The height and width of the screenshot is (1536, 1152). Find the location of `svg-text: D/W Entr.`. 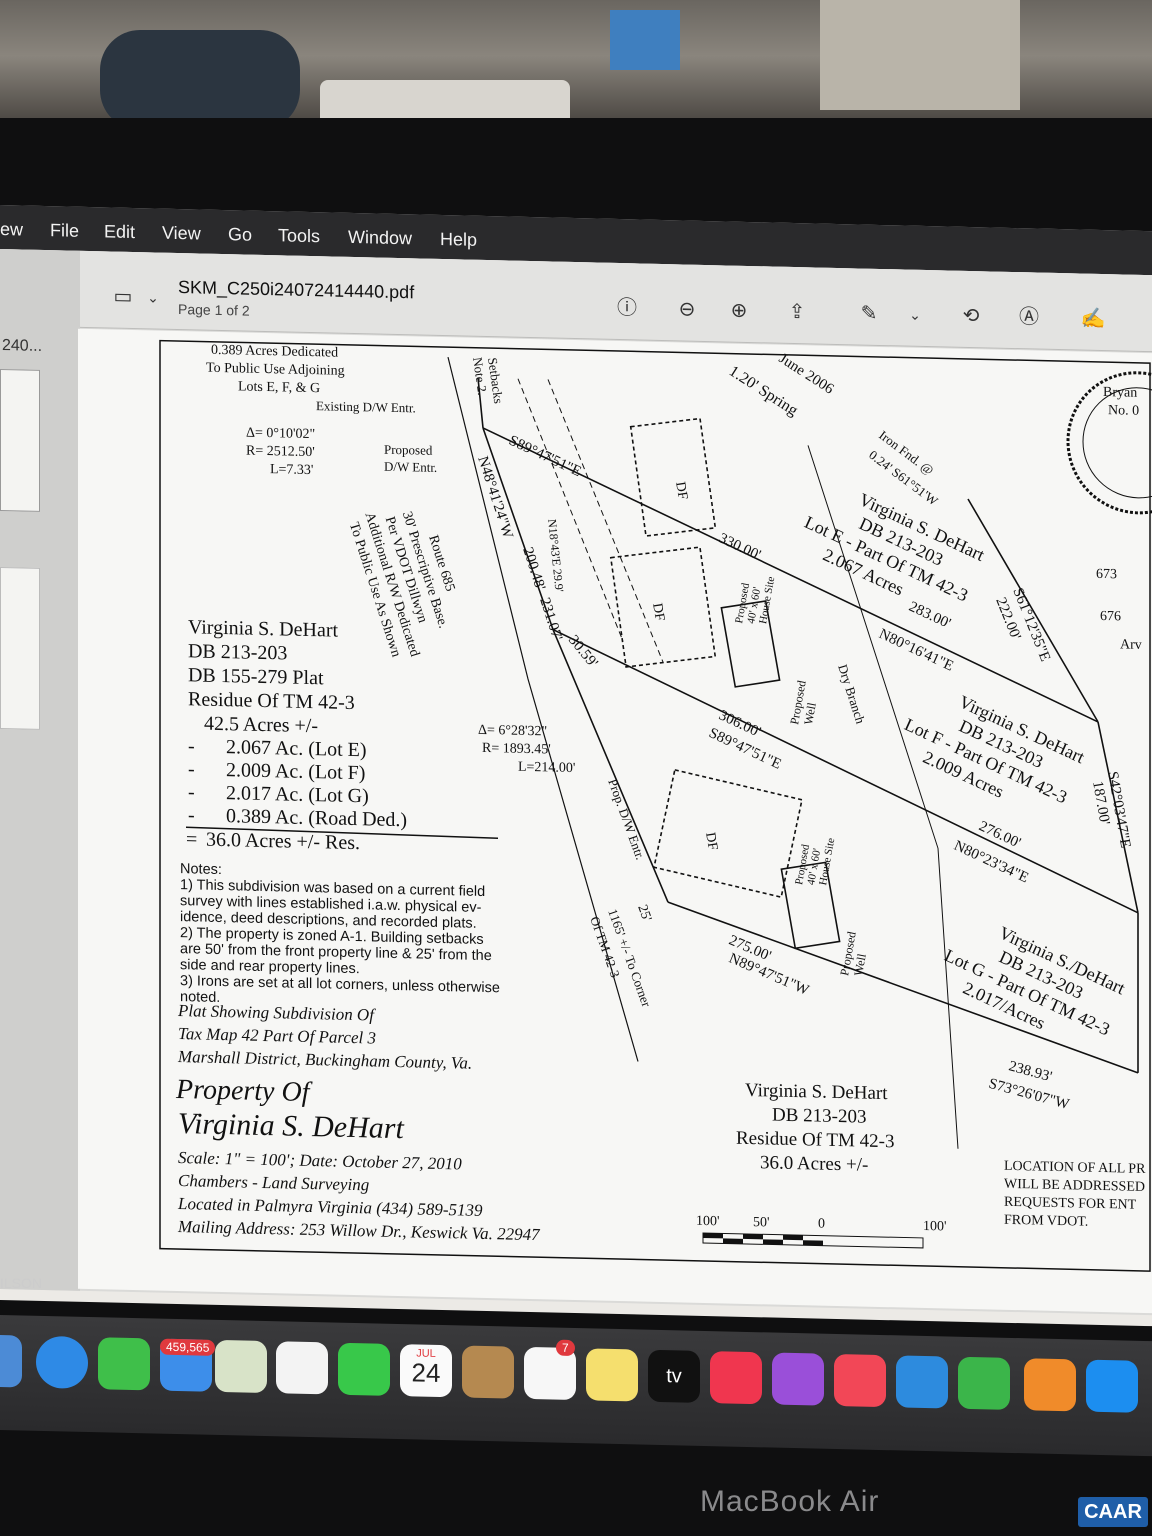

svg-text: D/W Entr. is located at coordinates (410, 467).